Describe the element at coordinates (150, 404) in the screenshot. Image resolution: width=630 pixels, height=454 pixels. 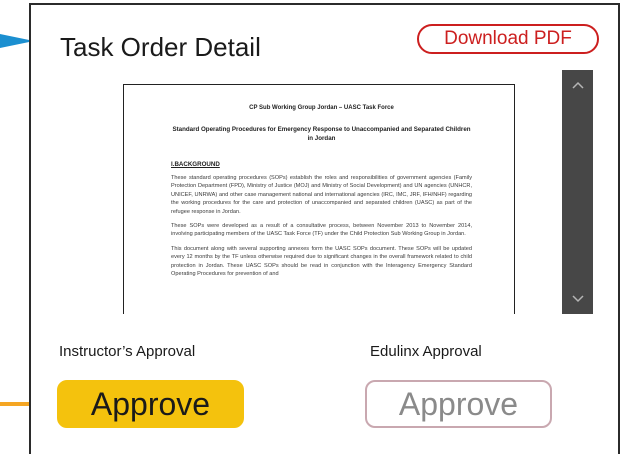
I see `instructor-approve-button: Approve` at that location.